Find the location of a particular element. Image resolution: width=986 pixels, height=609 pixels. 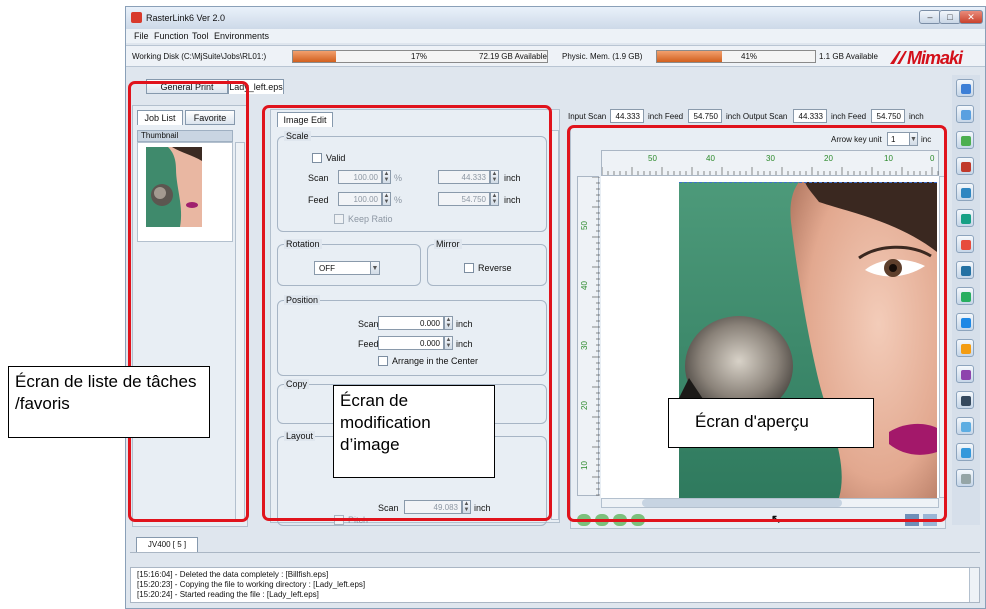

info-icon-glyph is located at coordinates (966, 89).